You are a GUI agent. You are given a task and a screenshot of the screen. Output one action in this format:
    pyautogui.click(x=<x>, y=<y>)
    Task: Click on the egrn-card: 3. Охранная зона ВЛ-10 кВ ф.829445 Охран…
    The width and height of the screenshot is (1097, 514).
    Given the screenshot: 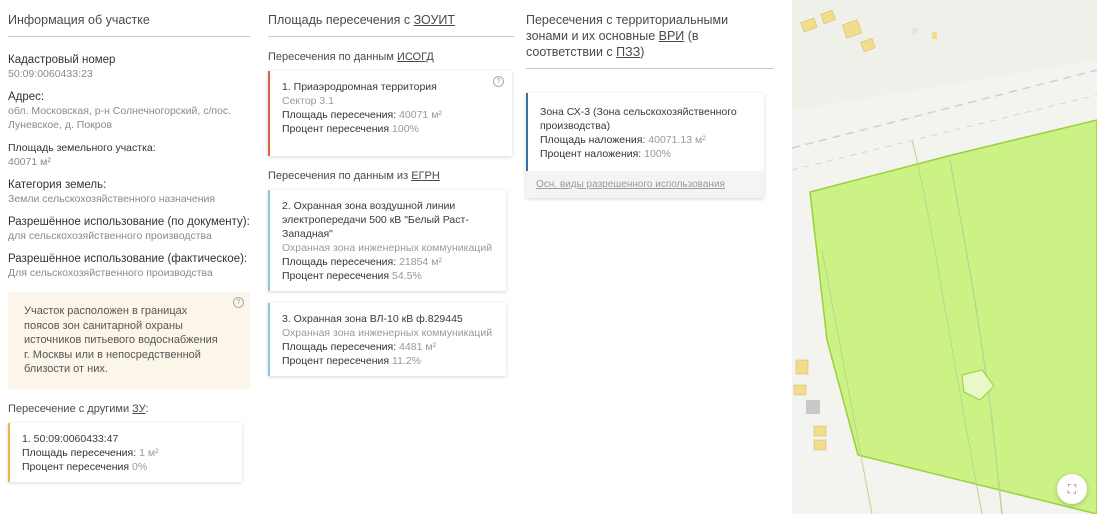 What is the action you would take?
    pyautogui.click(x=387, y=339)
    